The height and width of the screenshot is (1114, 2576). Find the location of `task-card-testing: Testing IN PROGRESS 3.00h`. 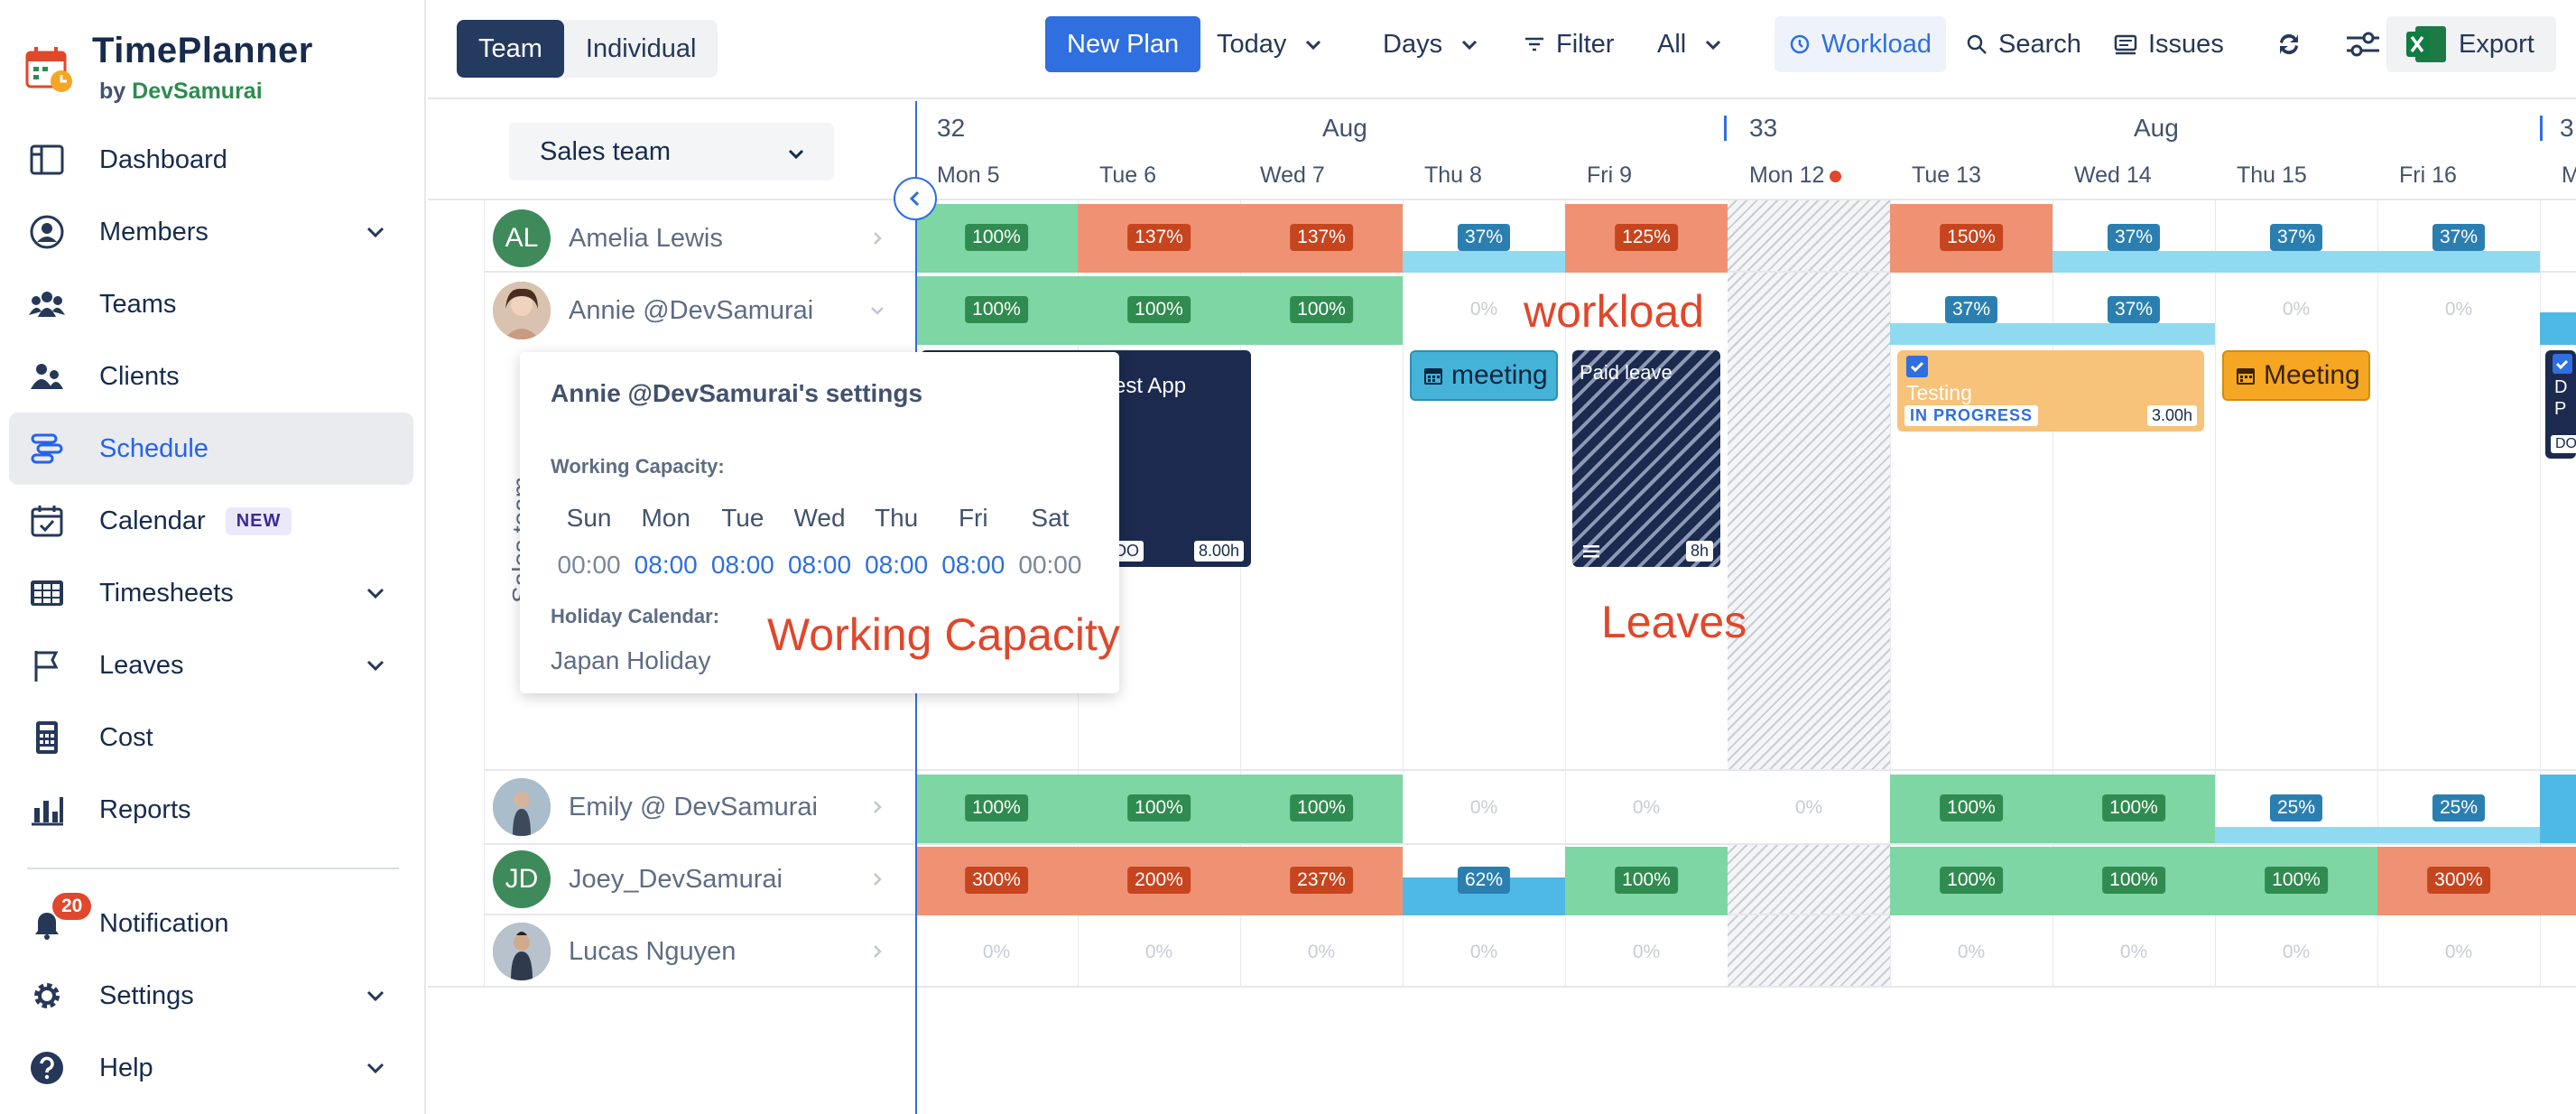

task-card-testing: Testing IN PROGRESS 3.00h is located at coordinates (2050, 391).